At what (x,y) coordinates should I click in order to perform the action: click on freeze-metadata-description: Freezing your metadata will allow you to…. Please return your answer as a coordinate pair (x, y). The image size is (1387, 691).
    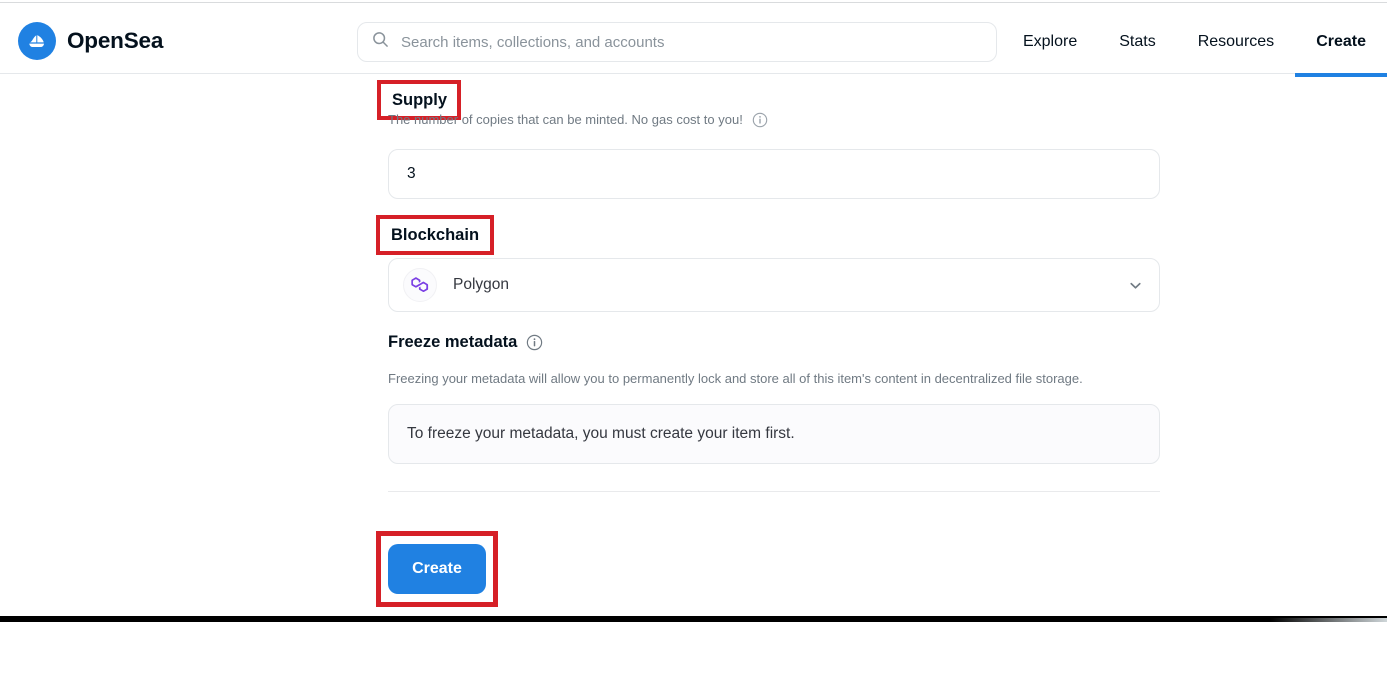
    Looking at the image, I should click on (735, 378).